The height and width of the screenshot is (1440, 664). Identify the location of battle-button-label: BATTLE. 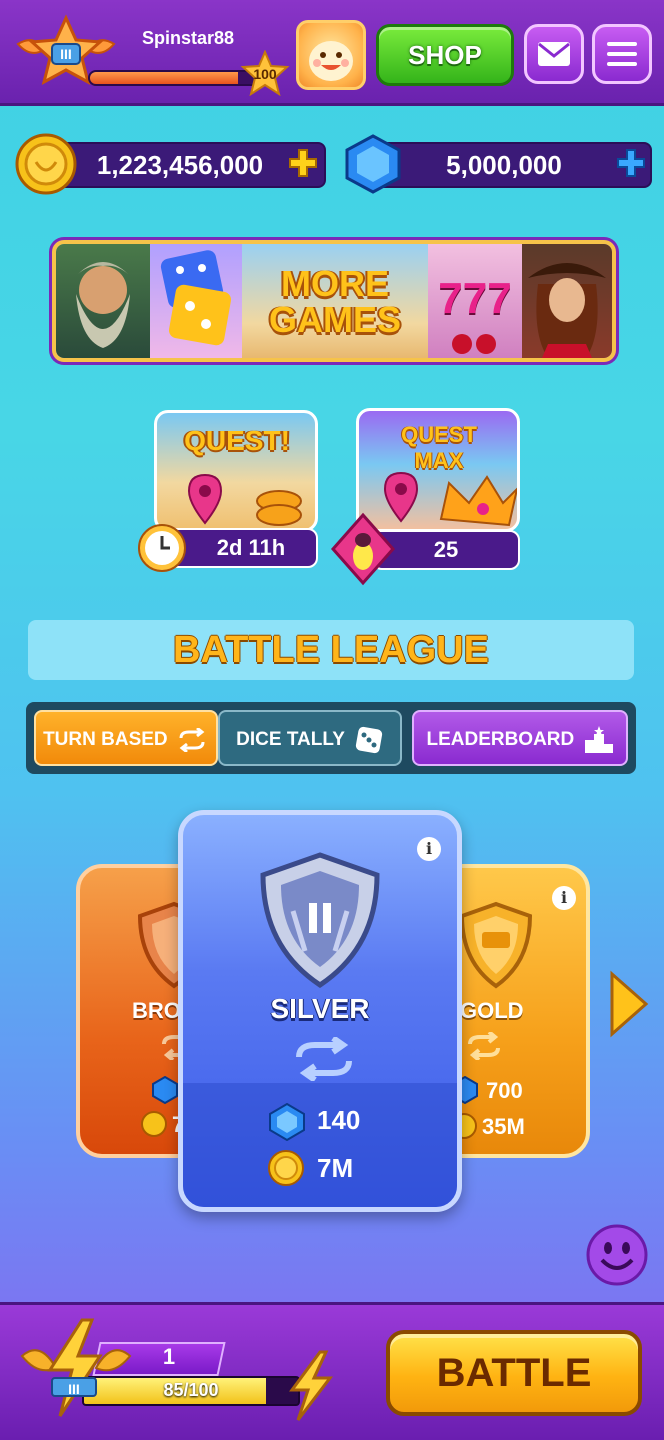
(514, 1373).